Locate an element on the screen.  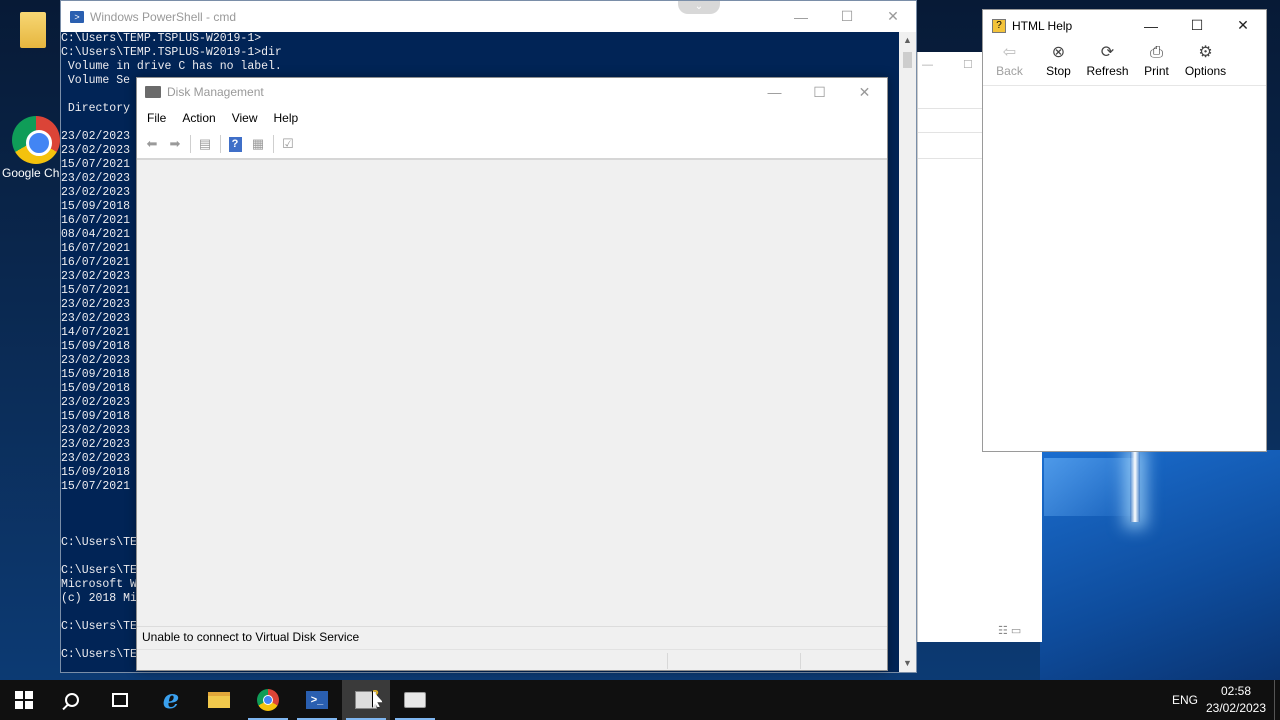
desktop-chrome-icon is located at coordinates (36, 140).